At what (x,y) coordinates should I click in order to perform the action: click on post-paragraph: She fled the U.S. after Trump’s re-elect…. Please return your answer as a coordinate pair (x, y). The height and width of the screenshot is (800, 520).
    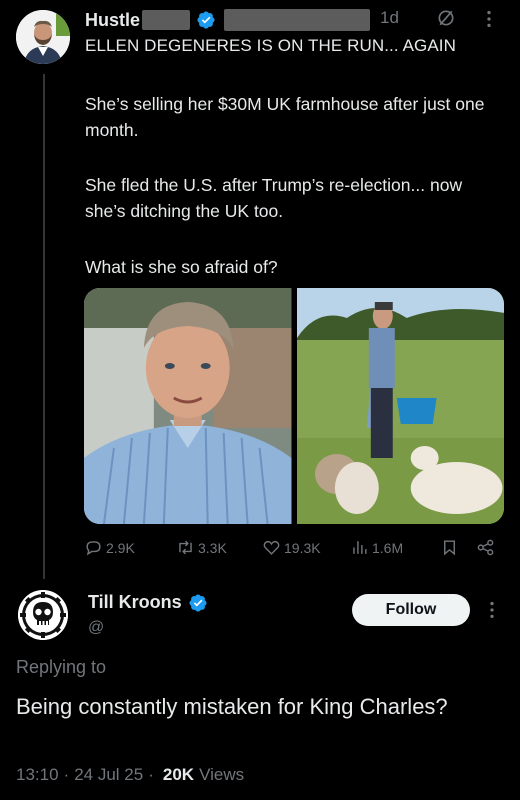
    Looking at the image, I should click on (274, 198).